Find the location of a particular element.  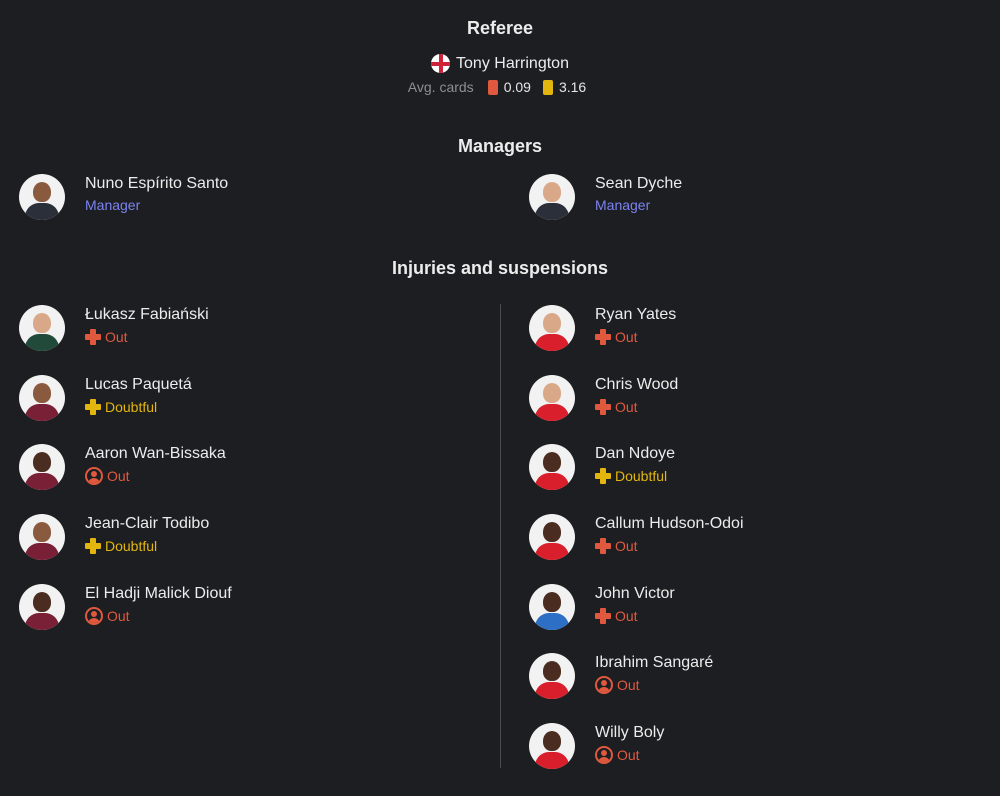

player-row: Ibrahim Sangaré Out is located at coordinates (621, 676).